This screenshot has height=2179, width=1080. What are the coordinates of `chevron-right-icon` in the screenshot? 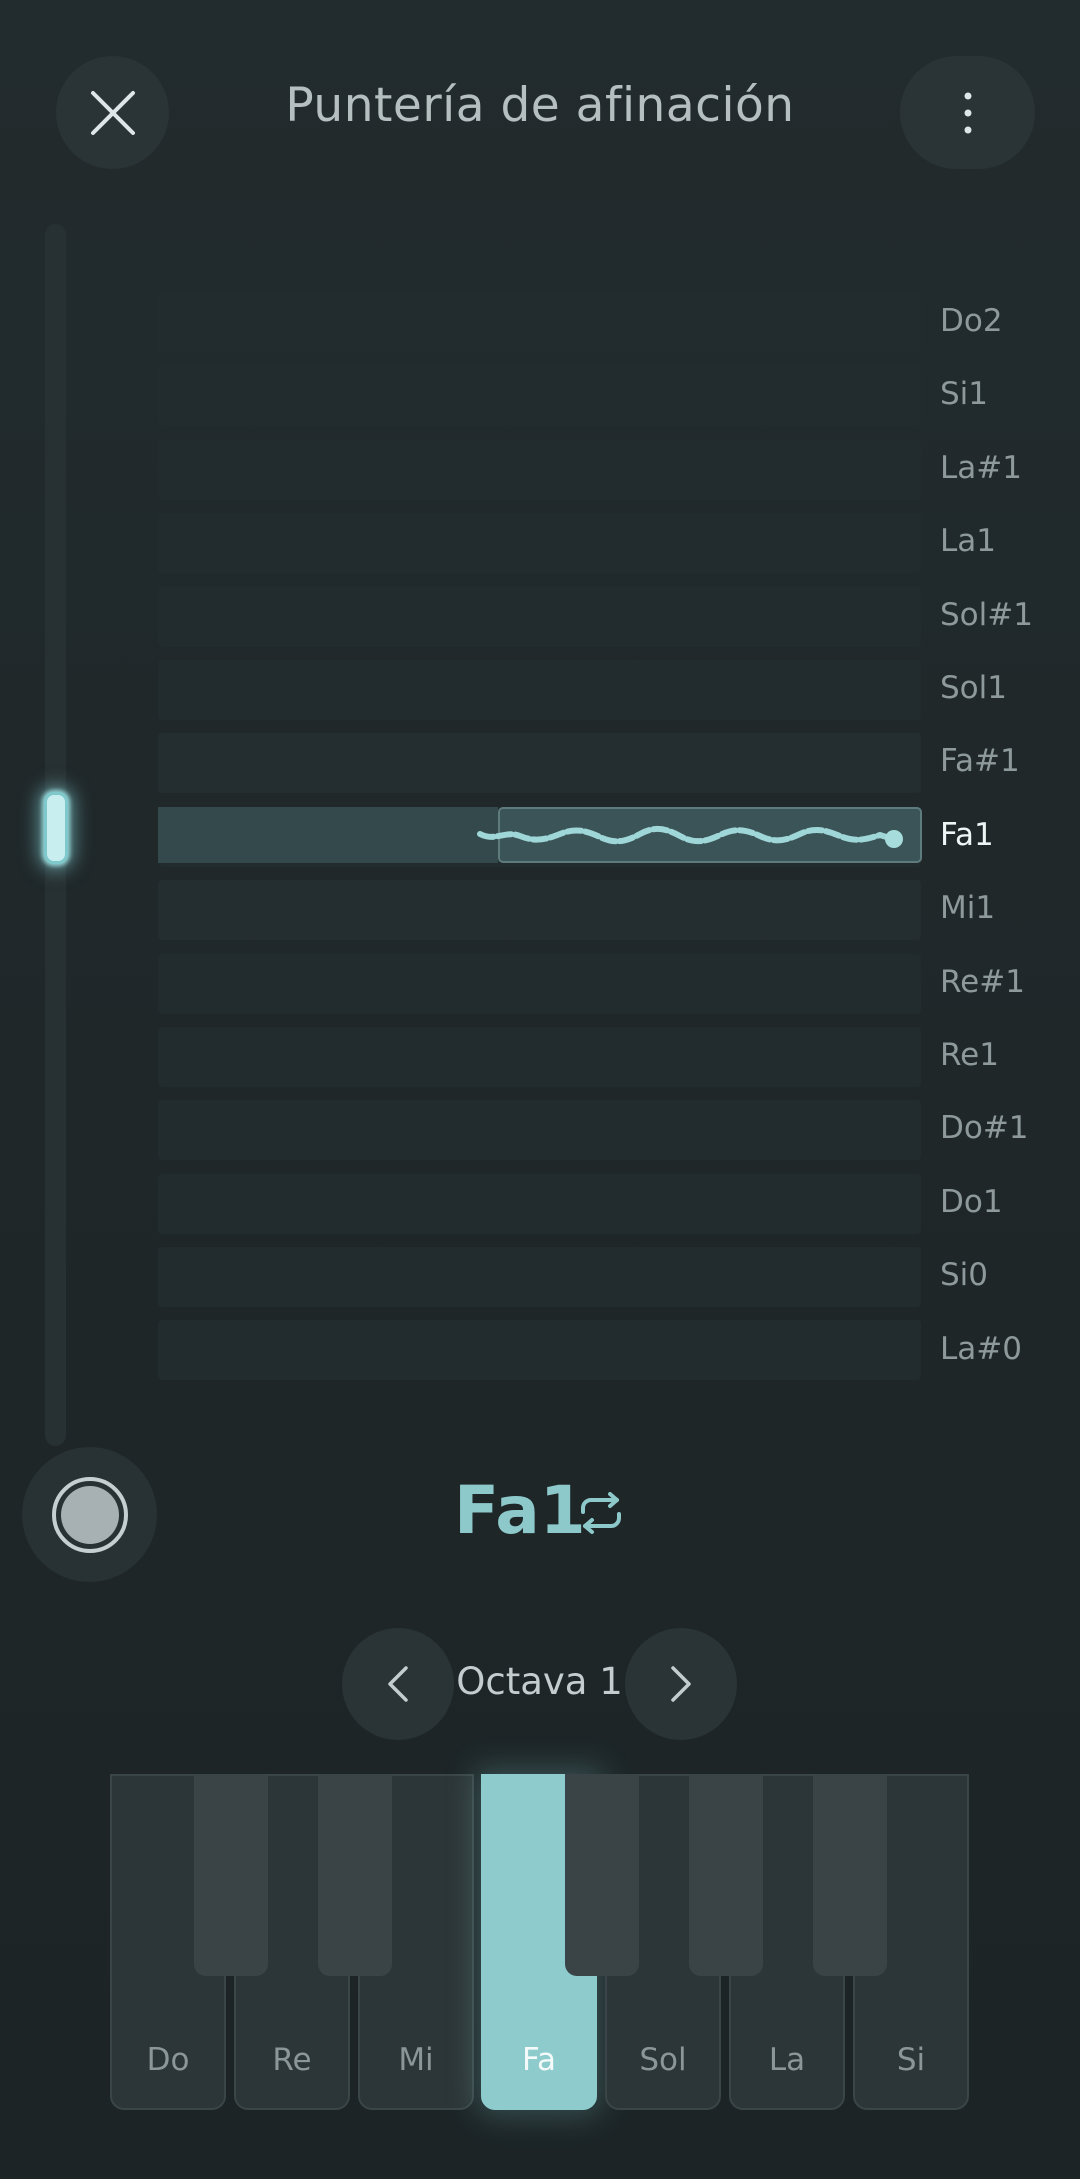 It's located at (681, 1684).